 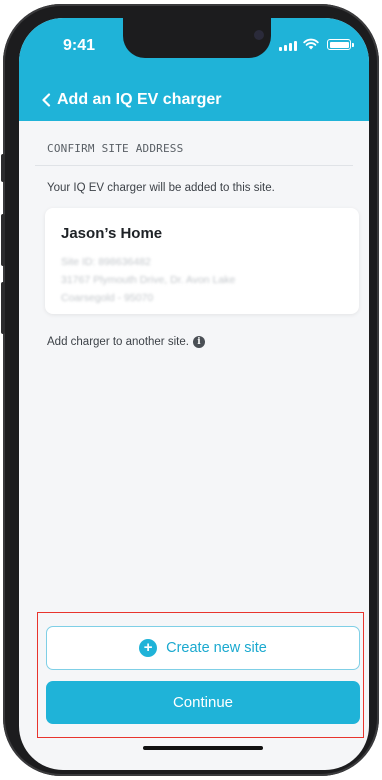 What do you see at coordinates (353, 45) in the screenshot?
I see `battery-cap` at bounding box center [353, 45].